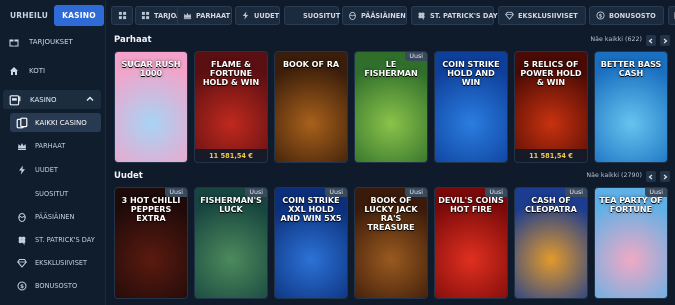 The width and height of the screenshot is (675, 305). Describe the element at coordinates (616, 39) in the screenshot. I see `see-all-link: Näe kaikki (622)` at that location.